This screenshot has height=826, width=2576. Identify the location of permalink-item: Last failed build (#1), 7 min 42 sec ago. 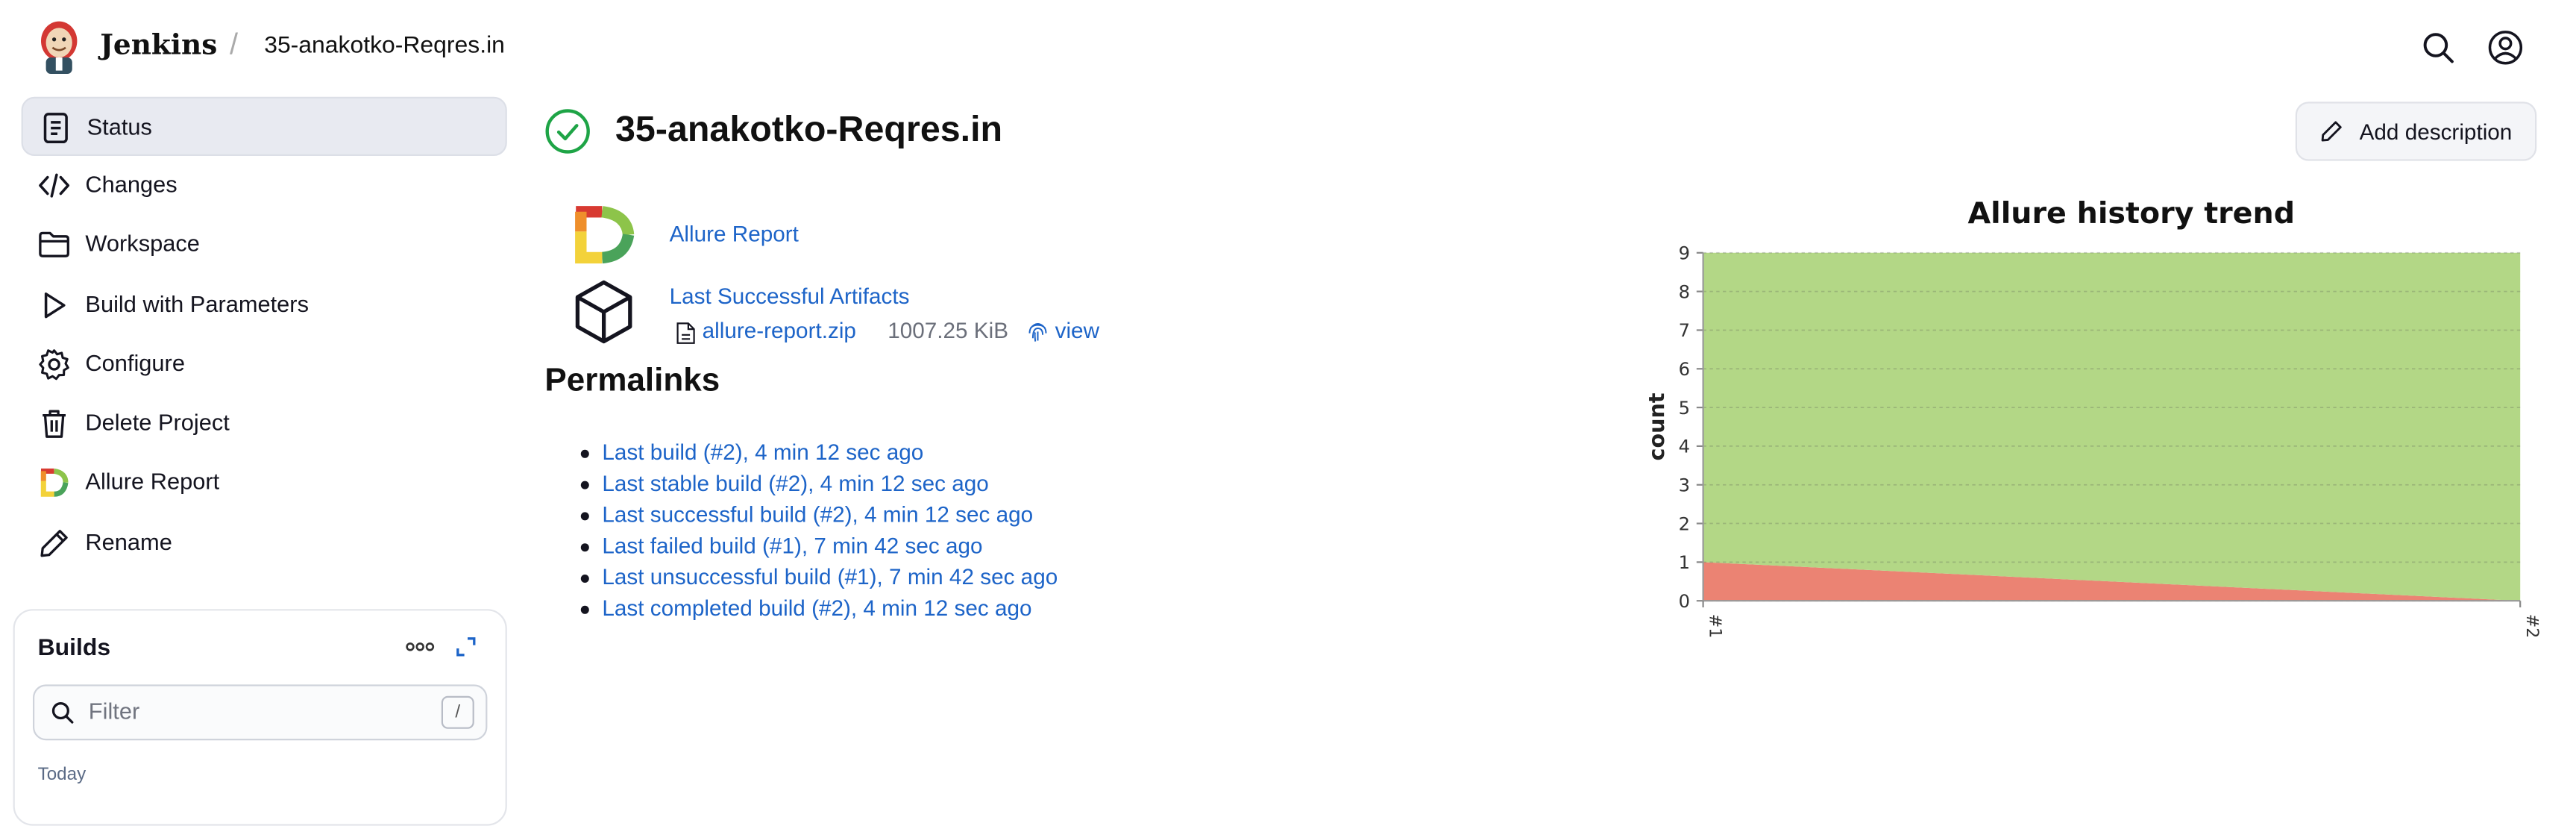
(819, 549).